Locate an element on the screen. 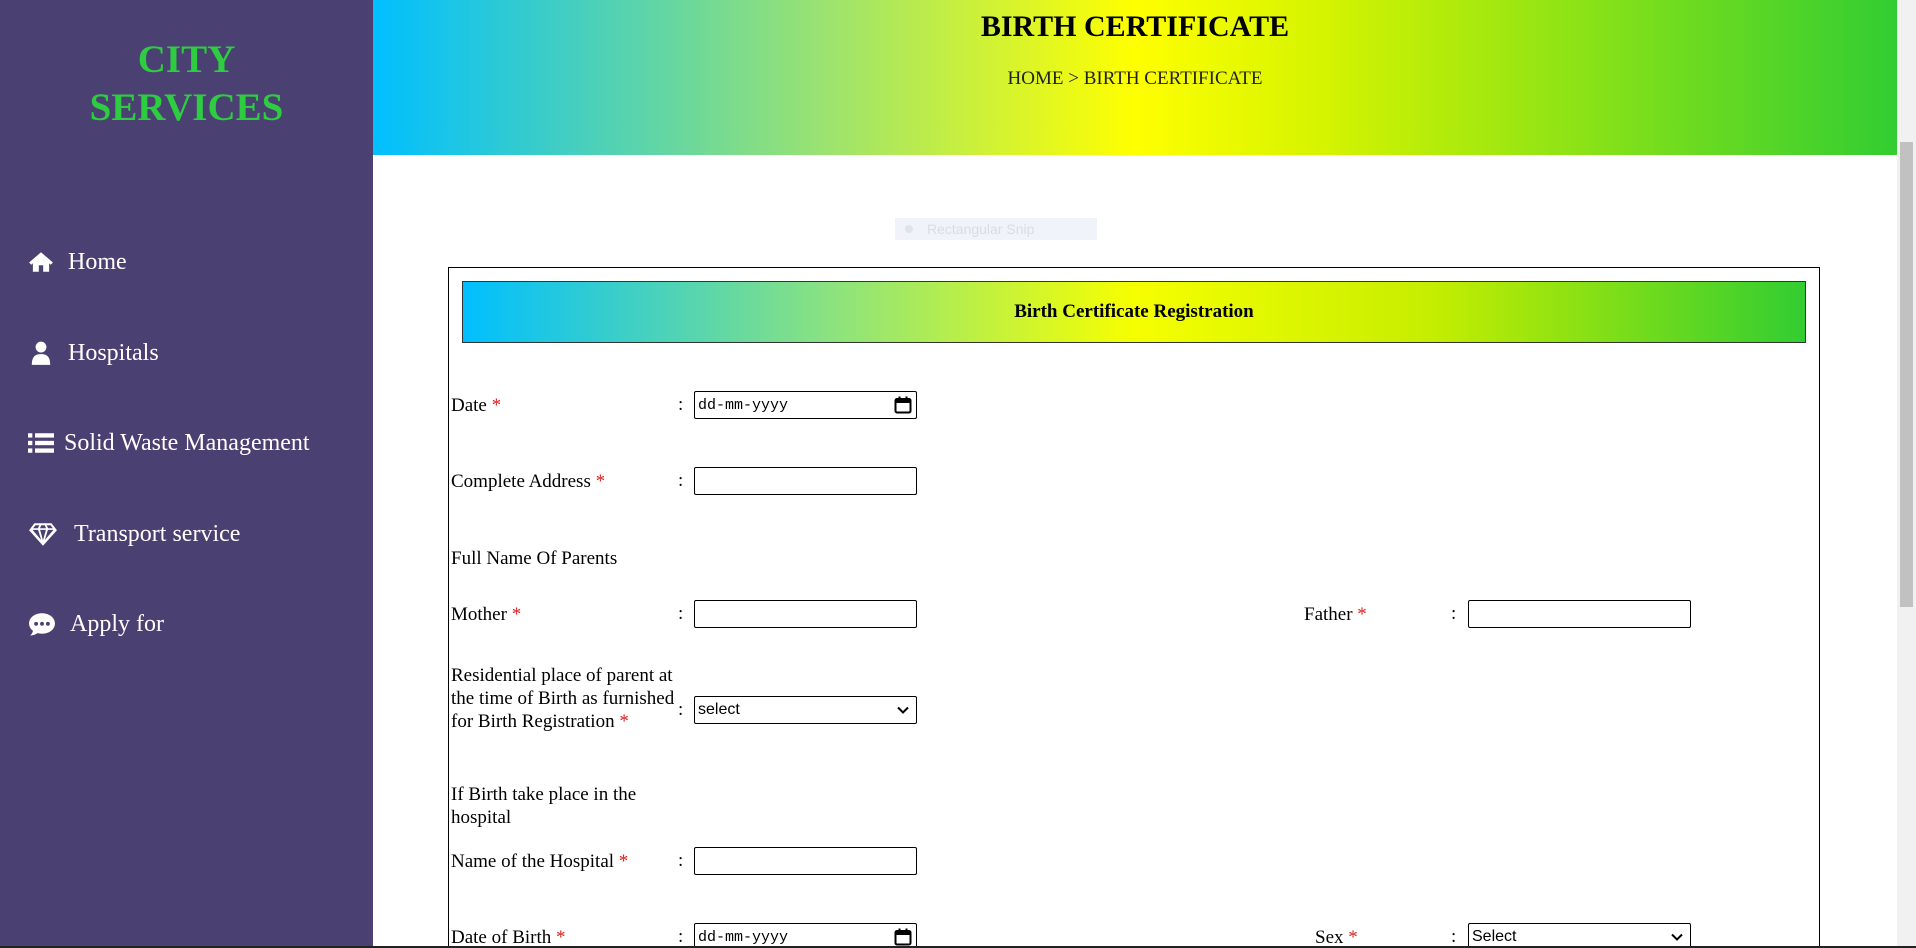  father-label: Father * is located at coordinates (1335, 614).